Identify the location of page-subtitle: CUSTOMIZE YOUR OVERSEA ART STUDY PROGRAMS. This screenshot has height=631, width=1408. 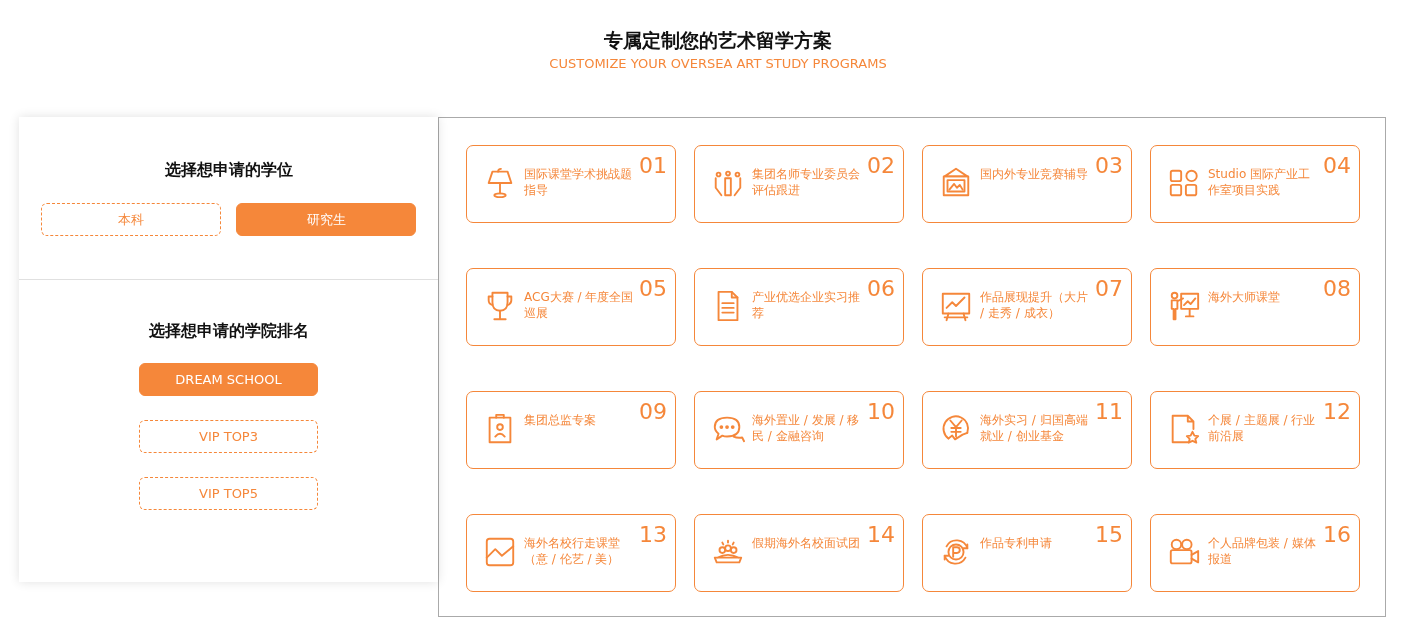
(718, 64).